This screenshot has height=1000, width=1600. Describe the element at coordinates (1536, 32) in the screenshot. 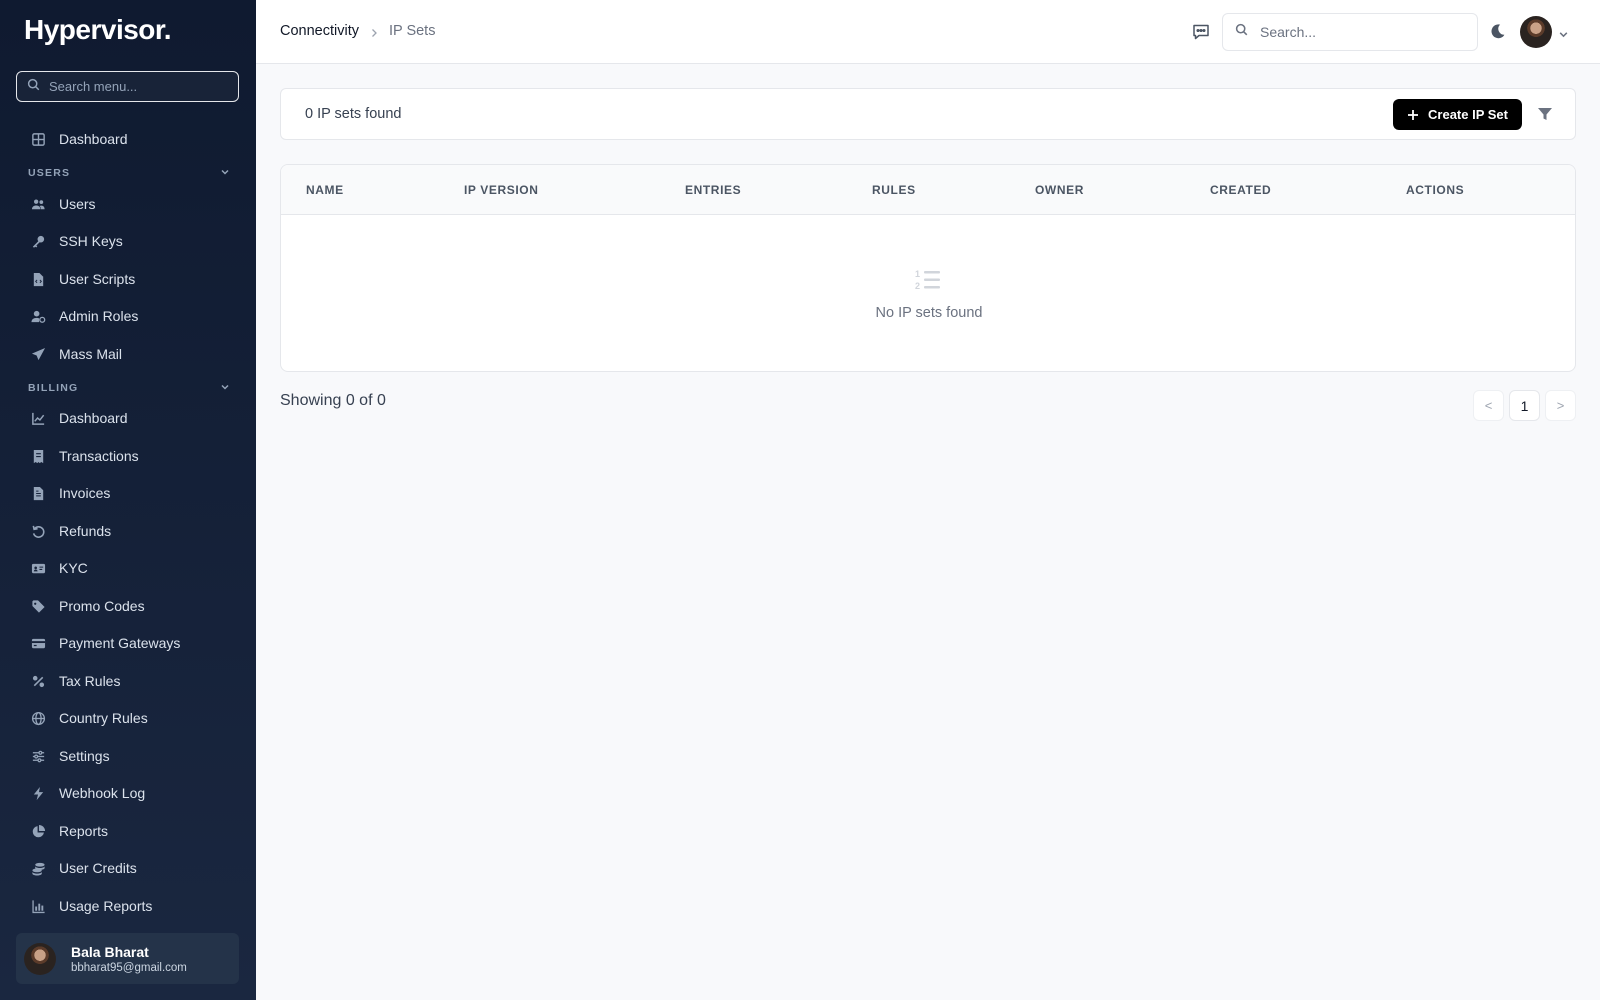

I see `header-avatar` at that location.